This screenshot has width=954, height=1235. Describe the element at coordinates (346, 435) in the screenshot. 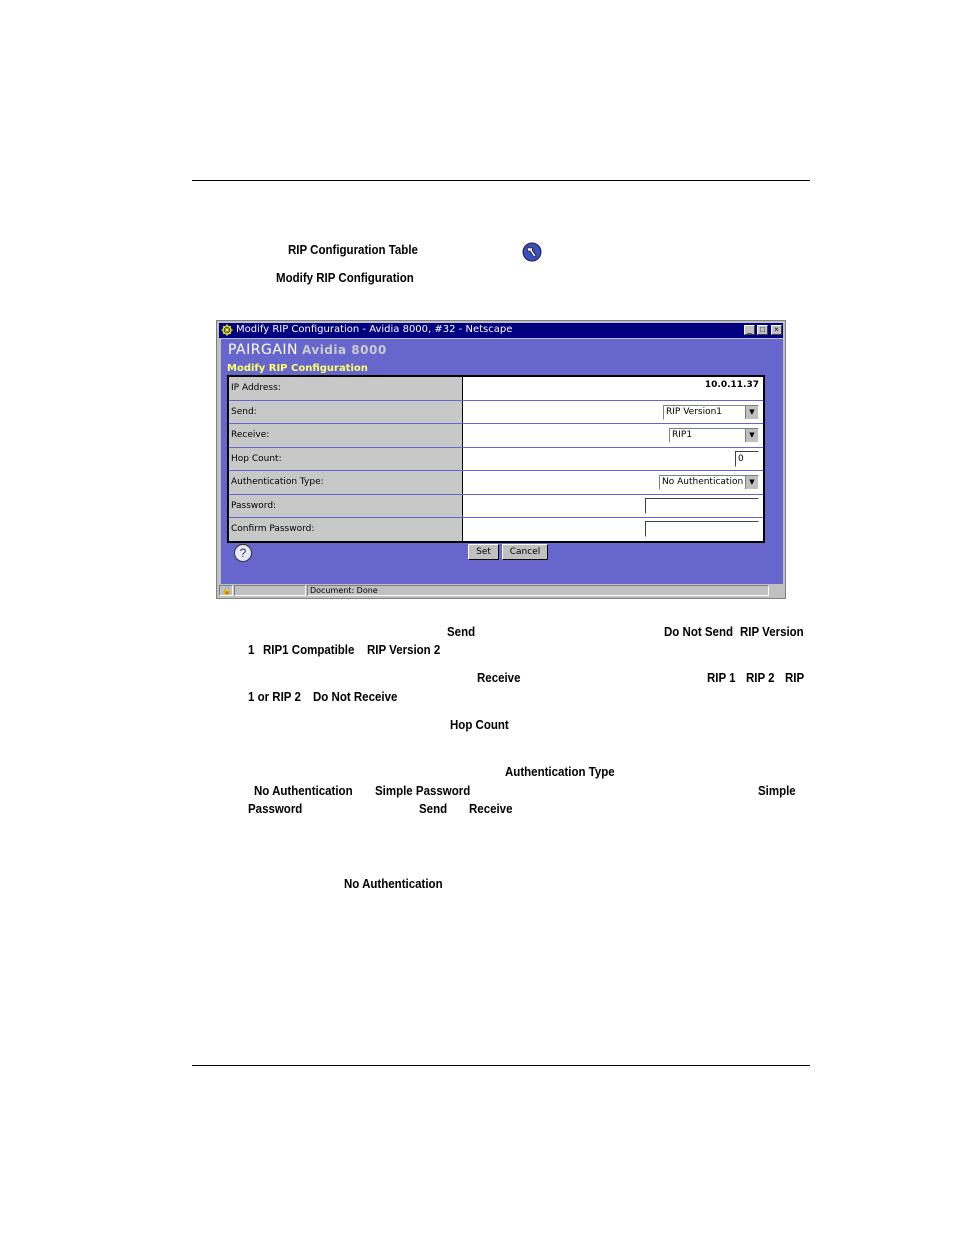

I see `receive-label: Receive:` at that location.